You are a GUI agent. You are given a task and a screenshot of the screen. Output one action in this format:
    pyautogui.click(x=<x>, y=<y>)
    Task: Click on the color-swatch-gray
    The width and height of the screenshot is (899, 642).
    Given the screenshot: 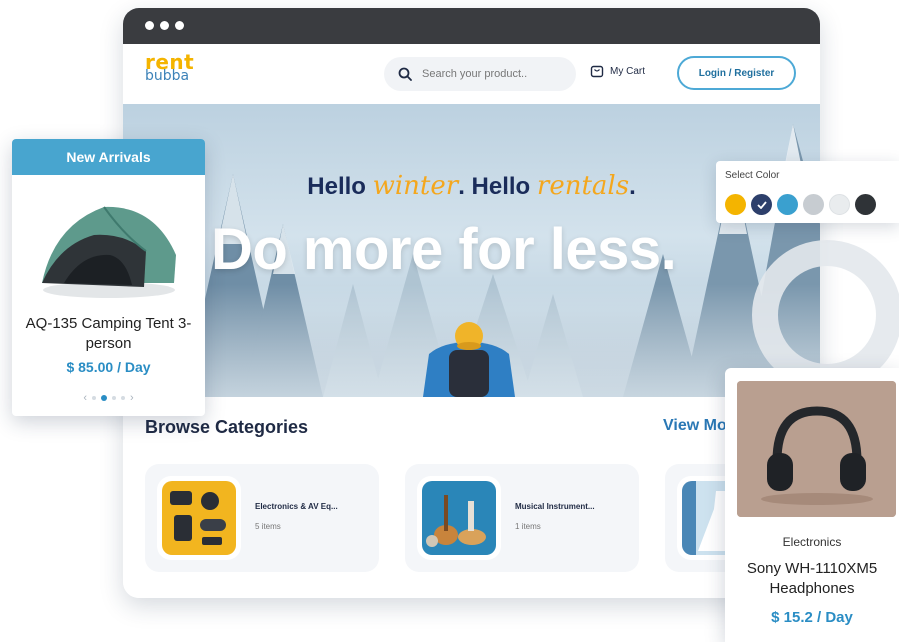 What is the action you would take?
    pyautogui.click(x=813, y=204)
    